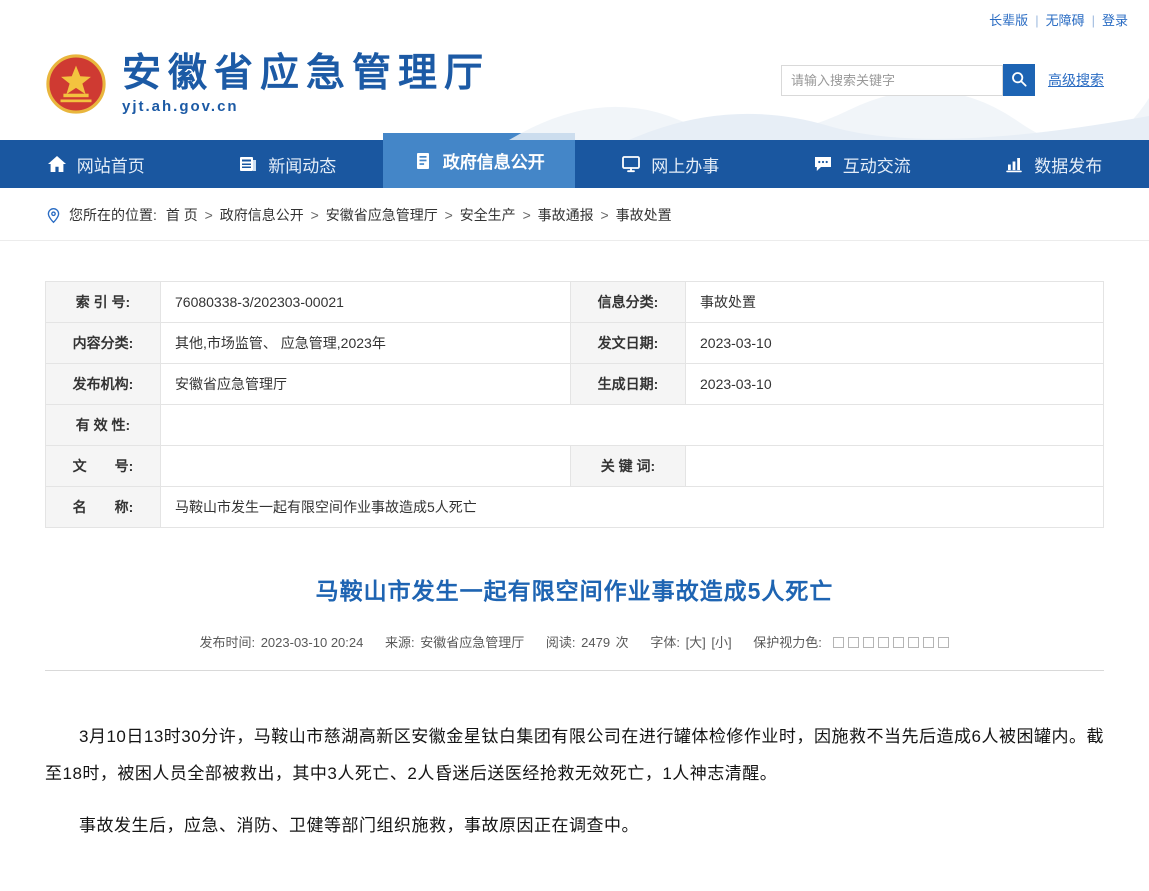  Describe the element at coordinates (892, 80) in the screenshot. I see `search-input` at that location.